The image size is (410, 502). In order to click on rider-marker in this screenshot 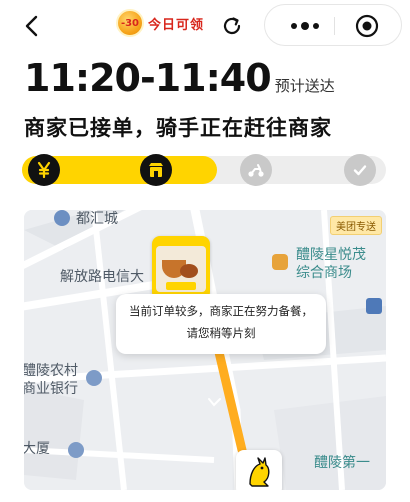, I will do `click(259, 470)`.